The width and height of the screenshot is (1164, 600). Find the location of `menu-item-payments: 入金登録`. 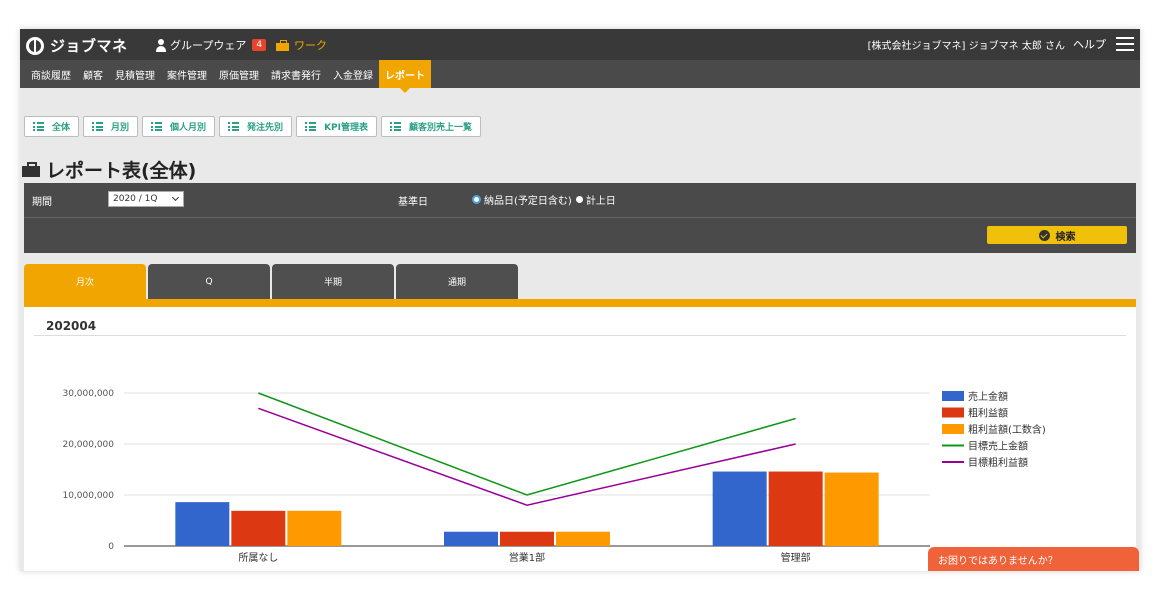

menu-item-payments: 入金登録 is located at coordinates (353, 74).